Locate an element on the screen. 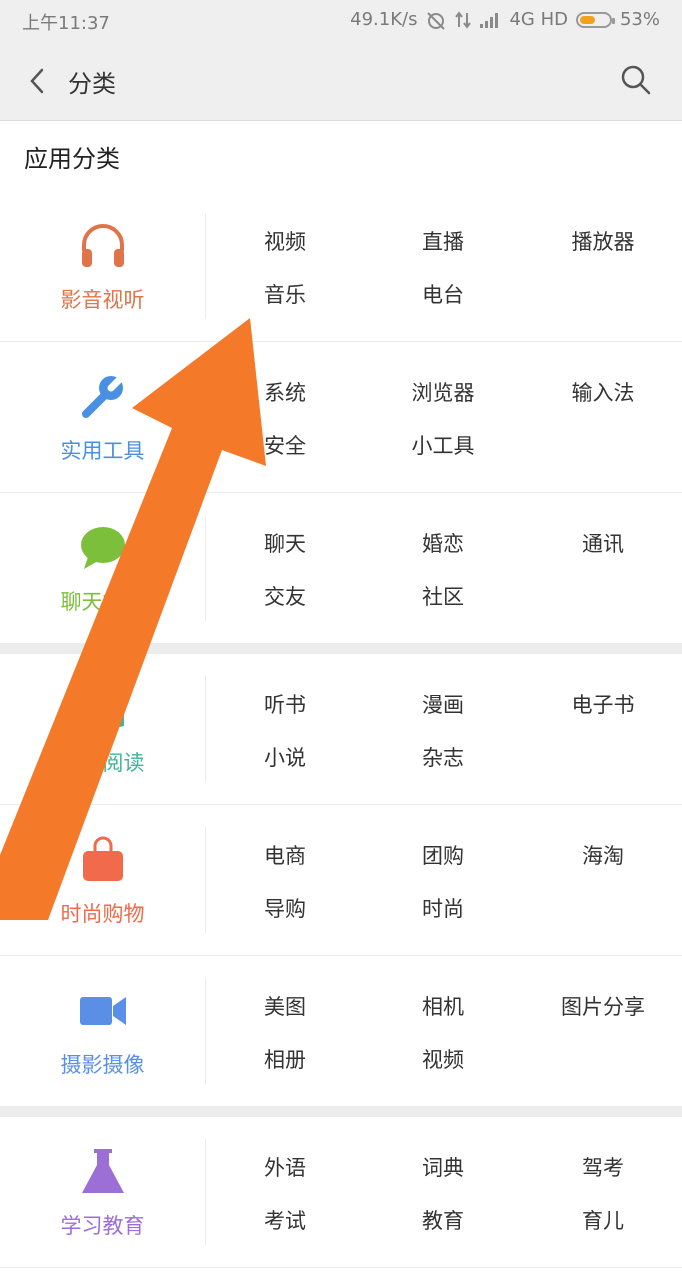 This screenshot has width=682, height=1279. header: 分类 is located at coordinates (341, 81).